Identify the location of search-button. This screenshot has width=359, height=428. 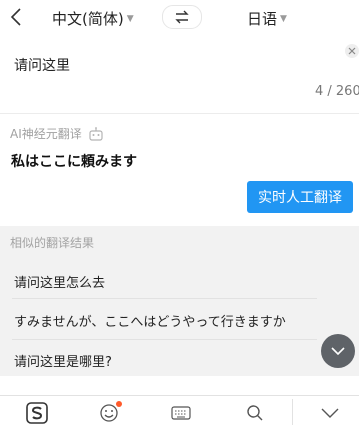
(255, 413).